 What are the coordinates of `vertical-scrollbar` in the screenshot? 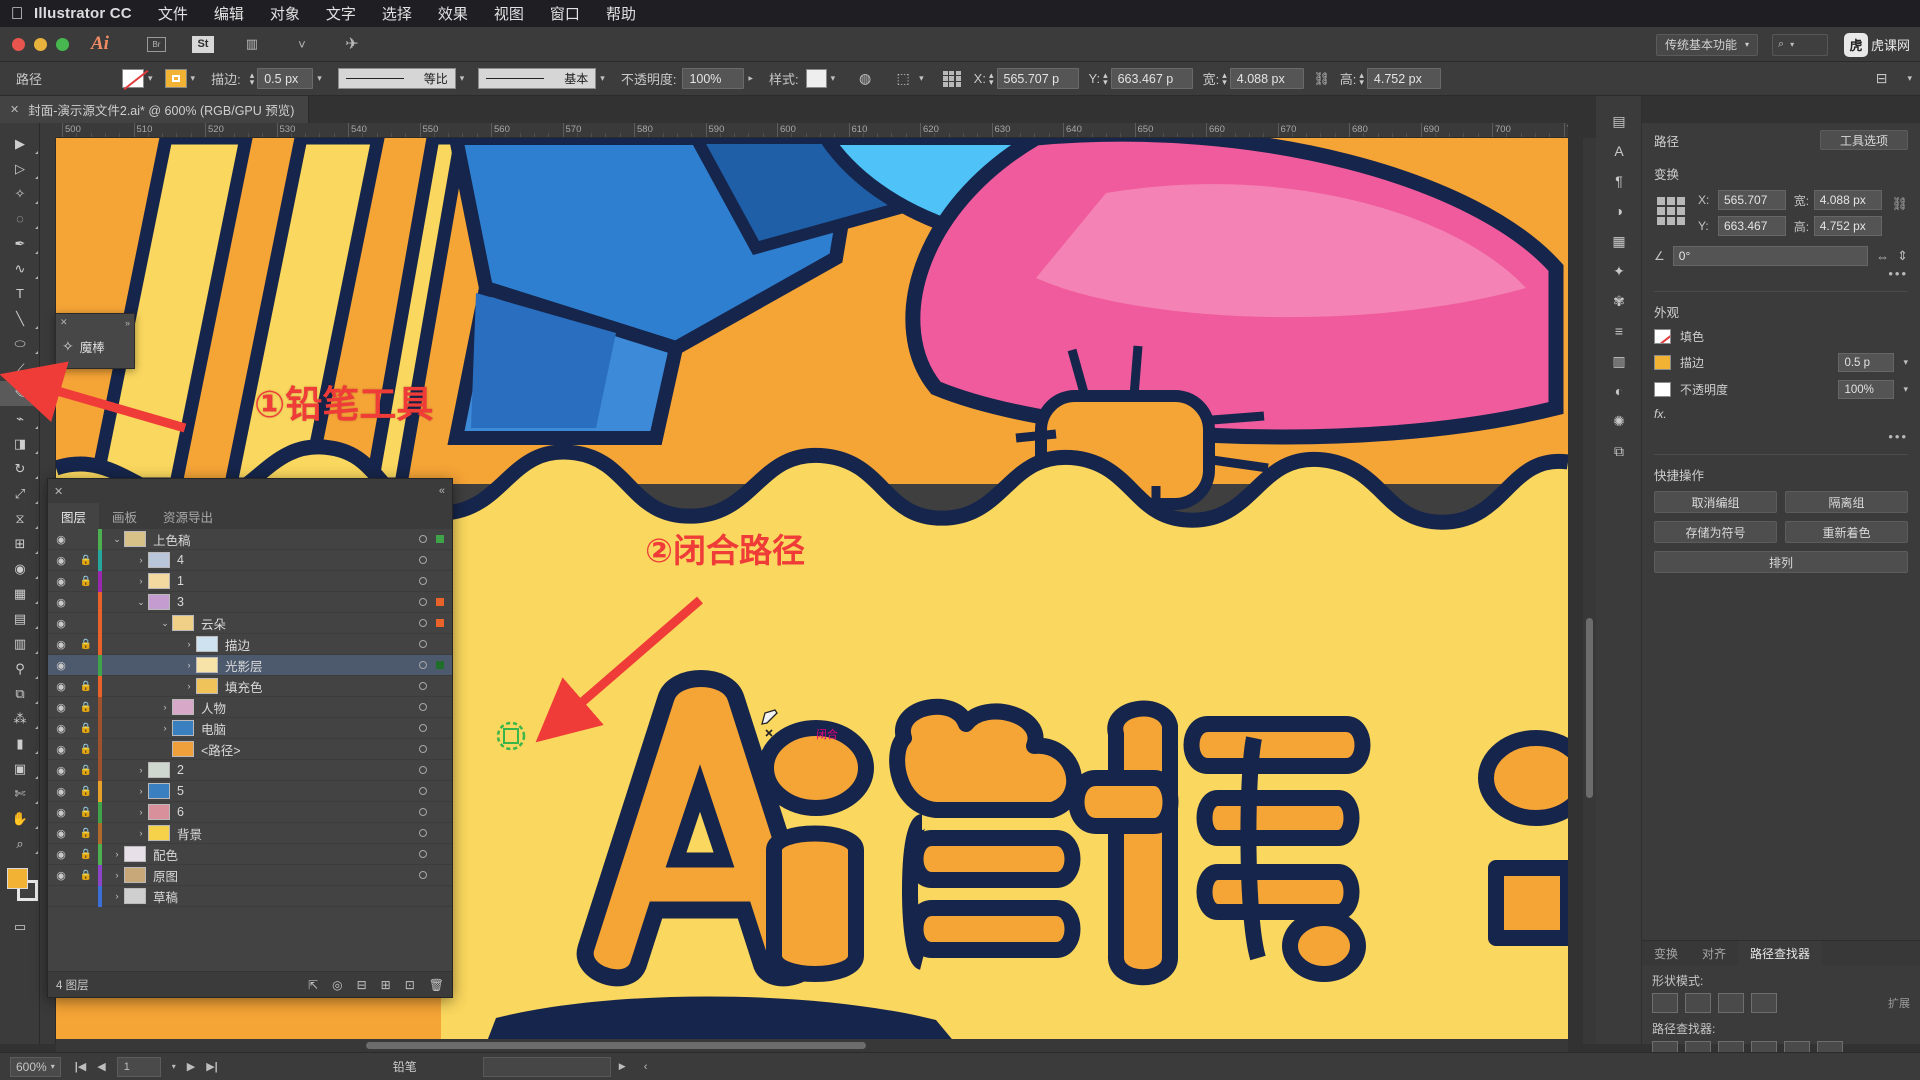 It's located at (1589, 591).